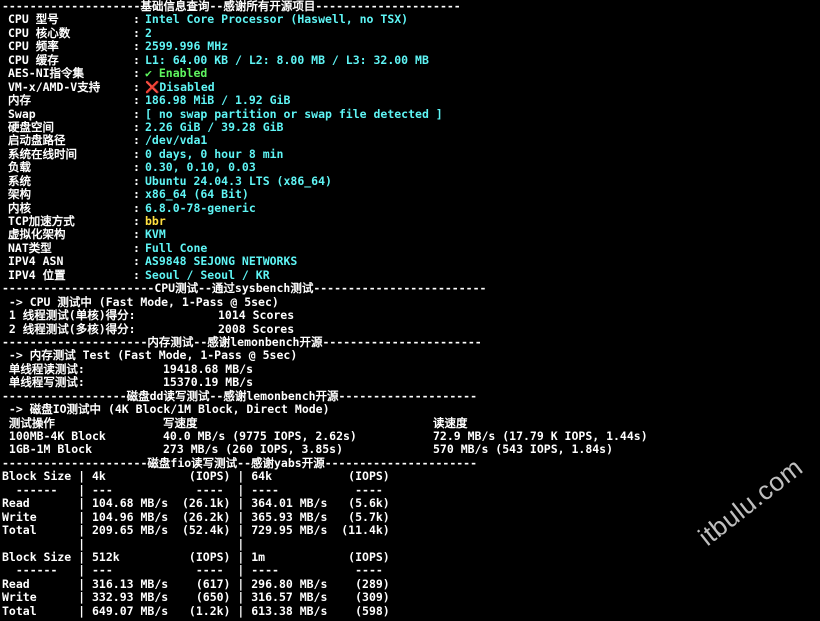  What do you see at coordinates (140, 301) in the screenshot?
I see `cpu-test-subtitle: -> CPU 测试中 (Fast Mode, 1-Pass @ 5sec)` at bounding box center [140, 301].